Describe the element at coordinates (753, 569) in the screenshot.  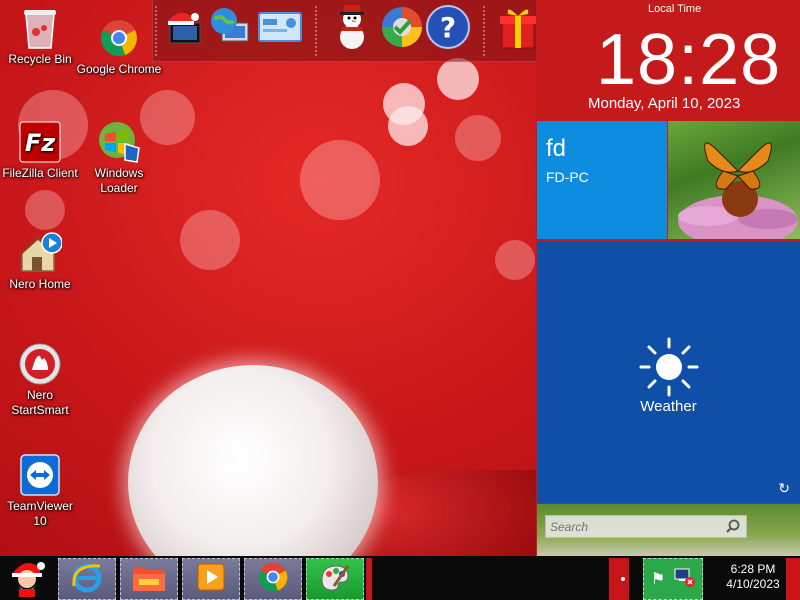
I see `tray-time: 6:28 PM` at that location.